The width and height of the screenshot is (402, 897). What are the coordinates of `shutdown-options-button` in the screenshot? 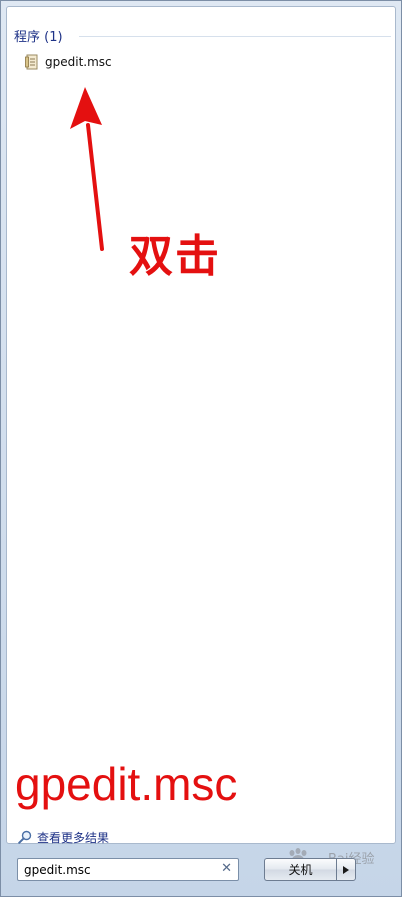 It's located at (346, 869).